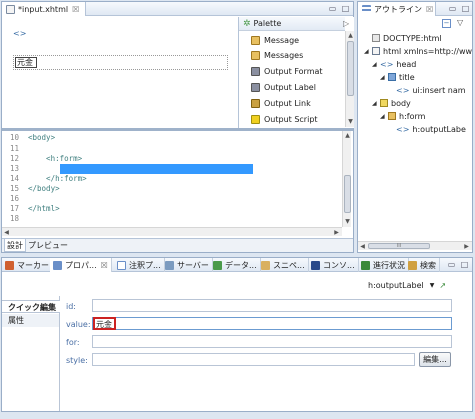 This screenshot has width=475, height=419. I want to click on editor-tabbar: *input.xhtml ☒ ▭ □, so click(177, 9).